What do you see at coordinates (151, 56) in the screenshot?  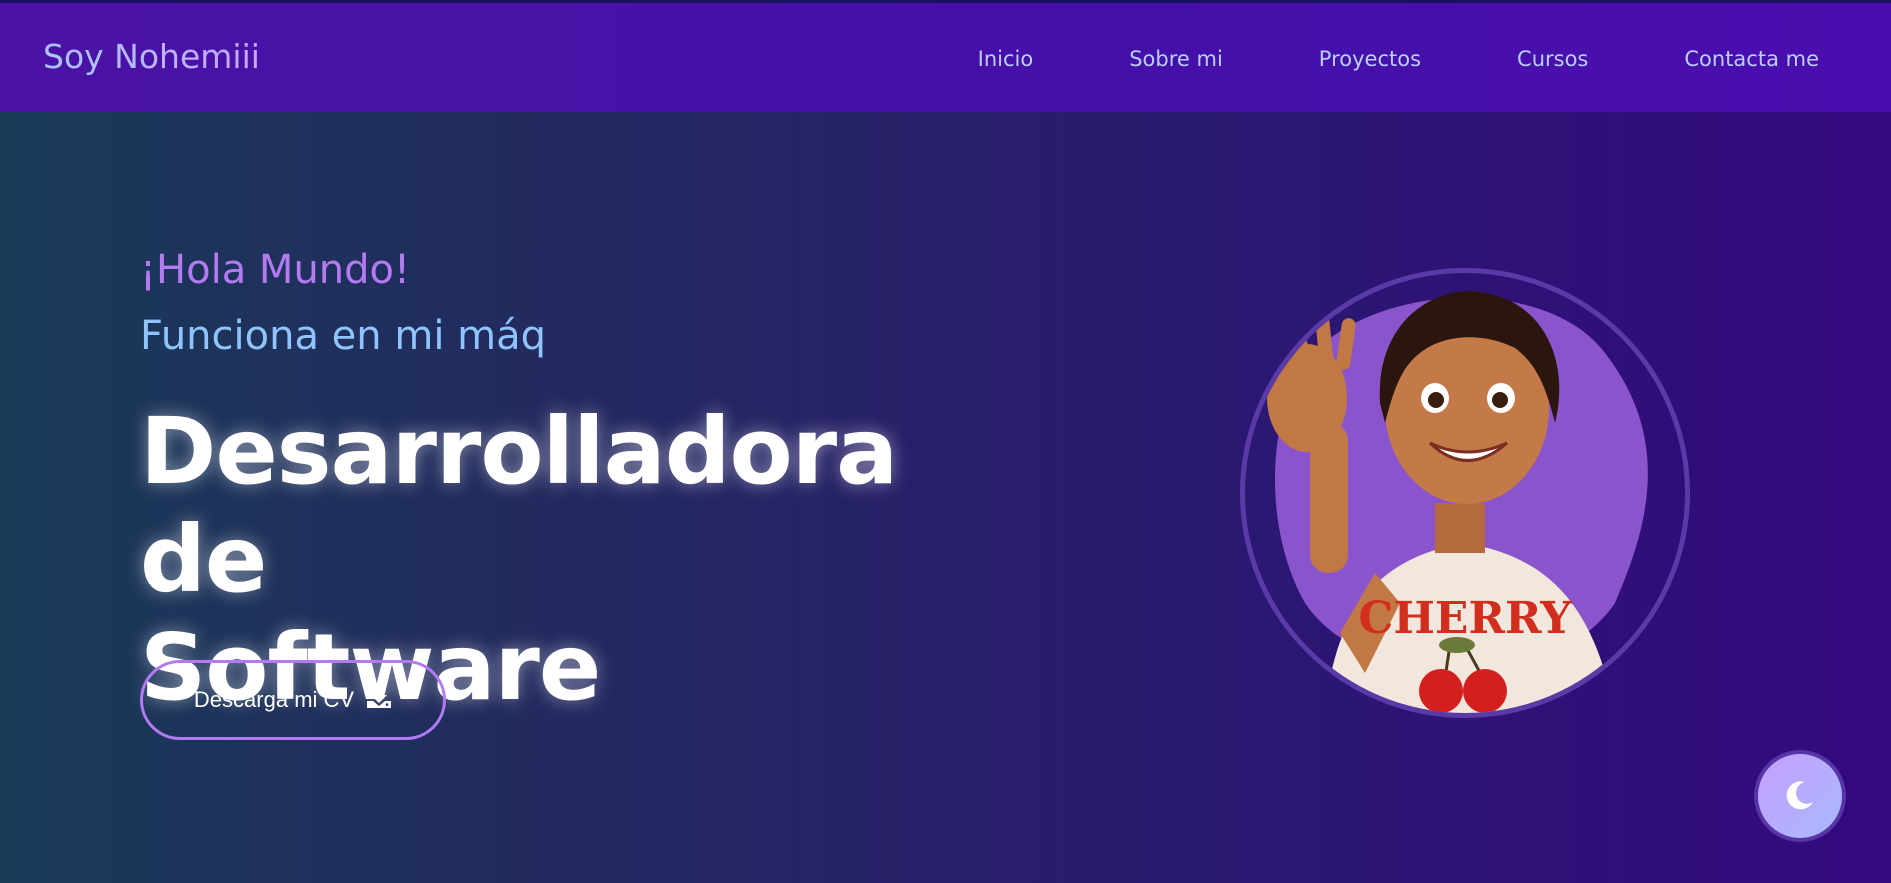 I see `brand-logo-link: Soy Nohemiii` at bounding box center [151, 56].